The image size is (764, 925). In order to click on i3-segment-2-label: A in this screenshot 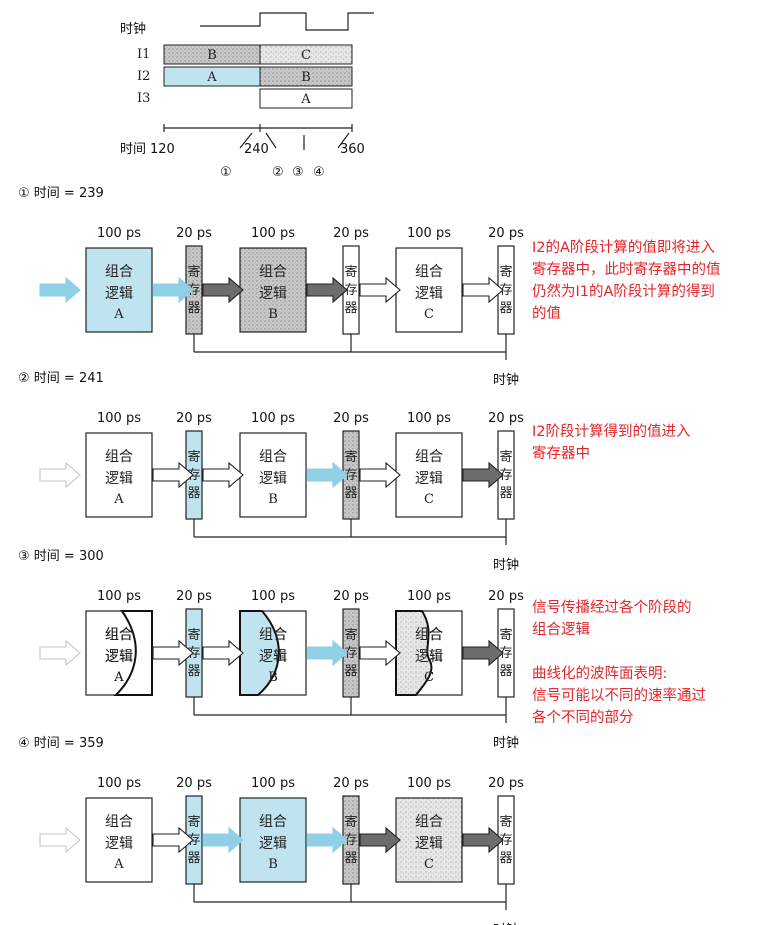, I will do `click(305, 99)`.